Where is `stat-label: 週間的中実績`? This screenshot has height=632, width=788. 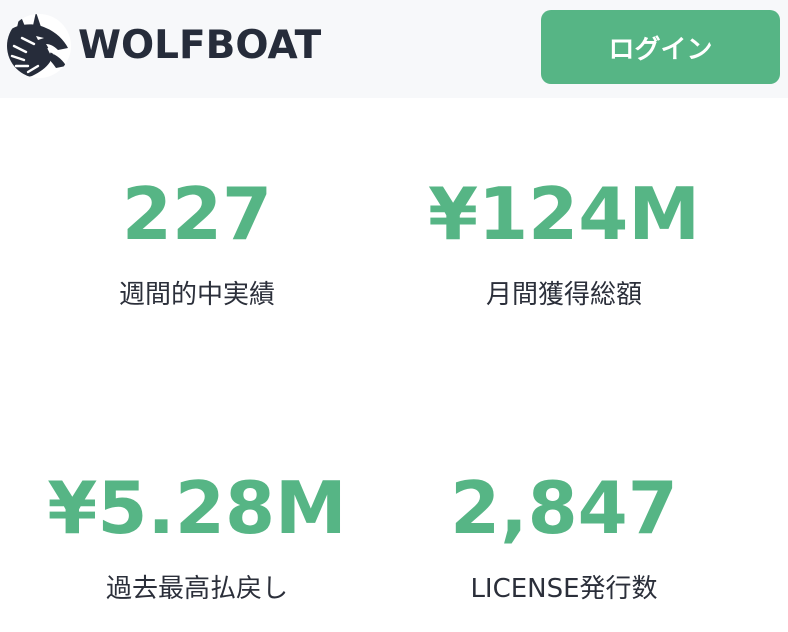 stat-label: 週間的中実績 is located at coordinates (196, 295).